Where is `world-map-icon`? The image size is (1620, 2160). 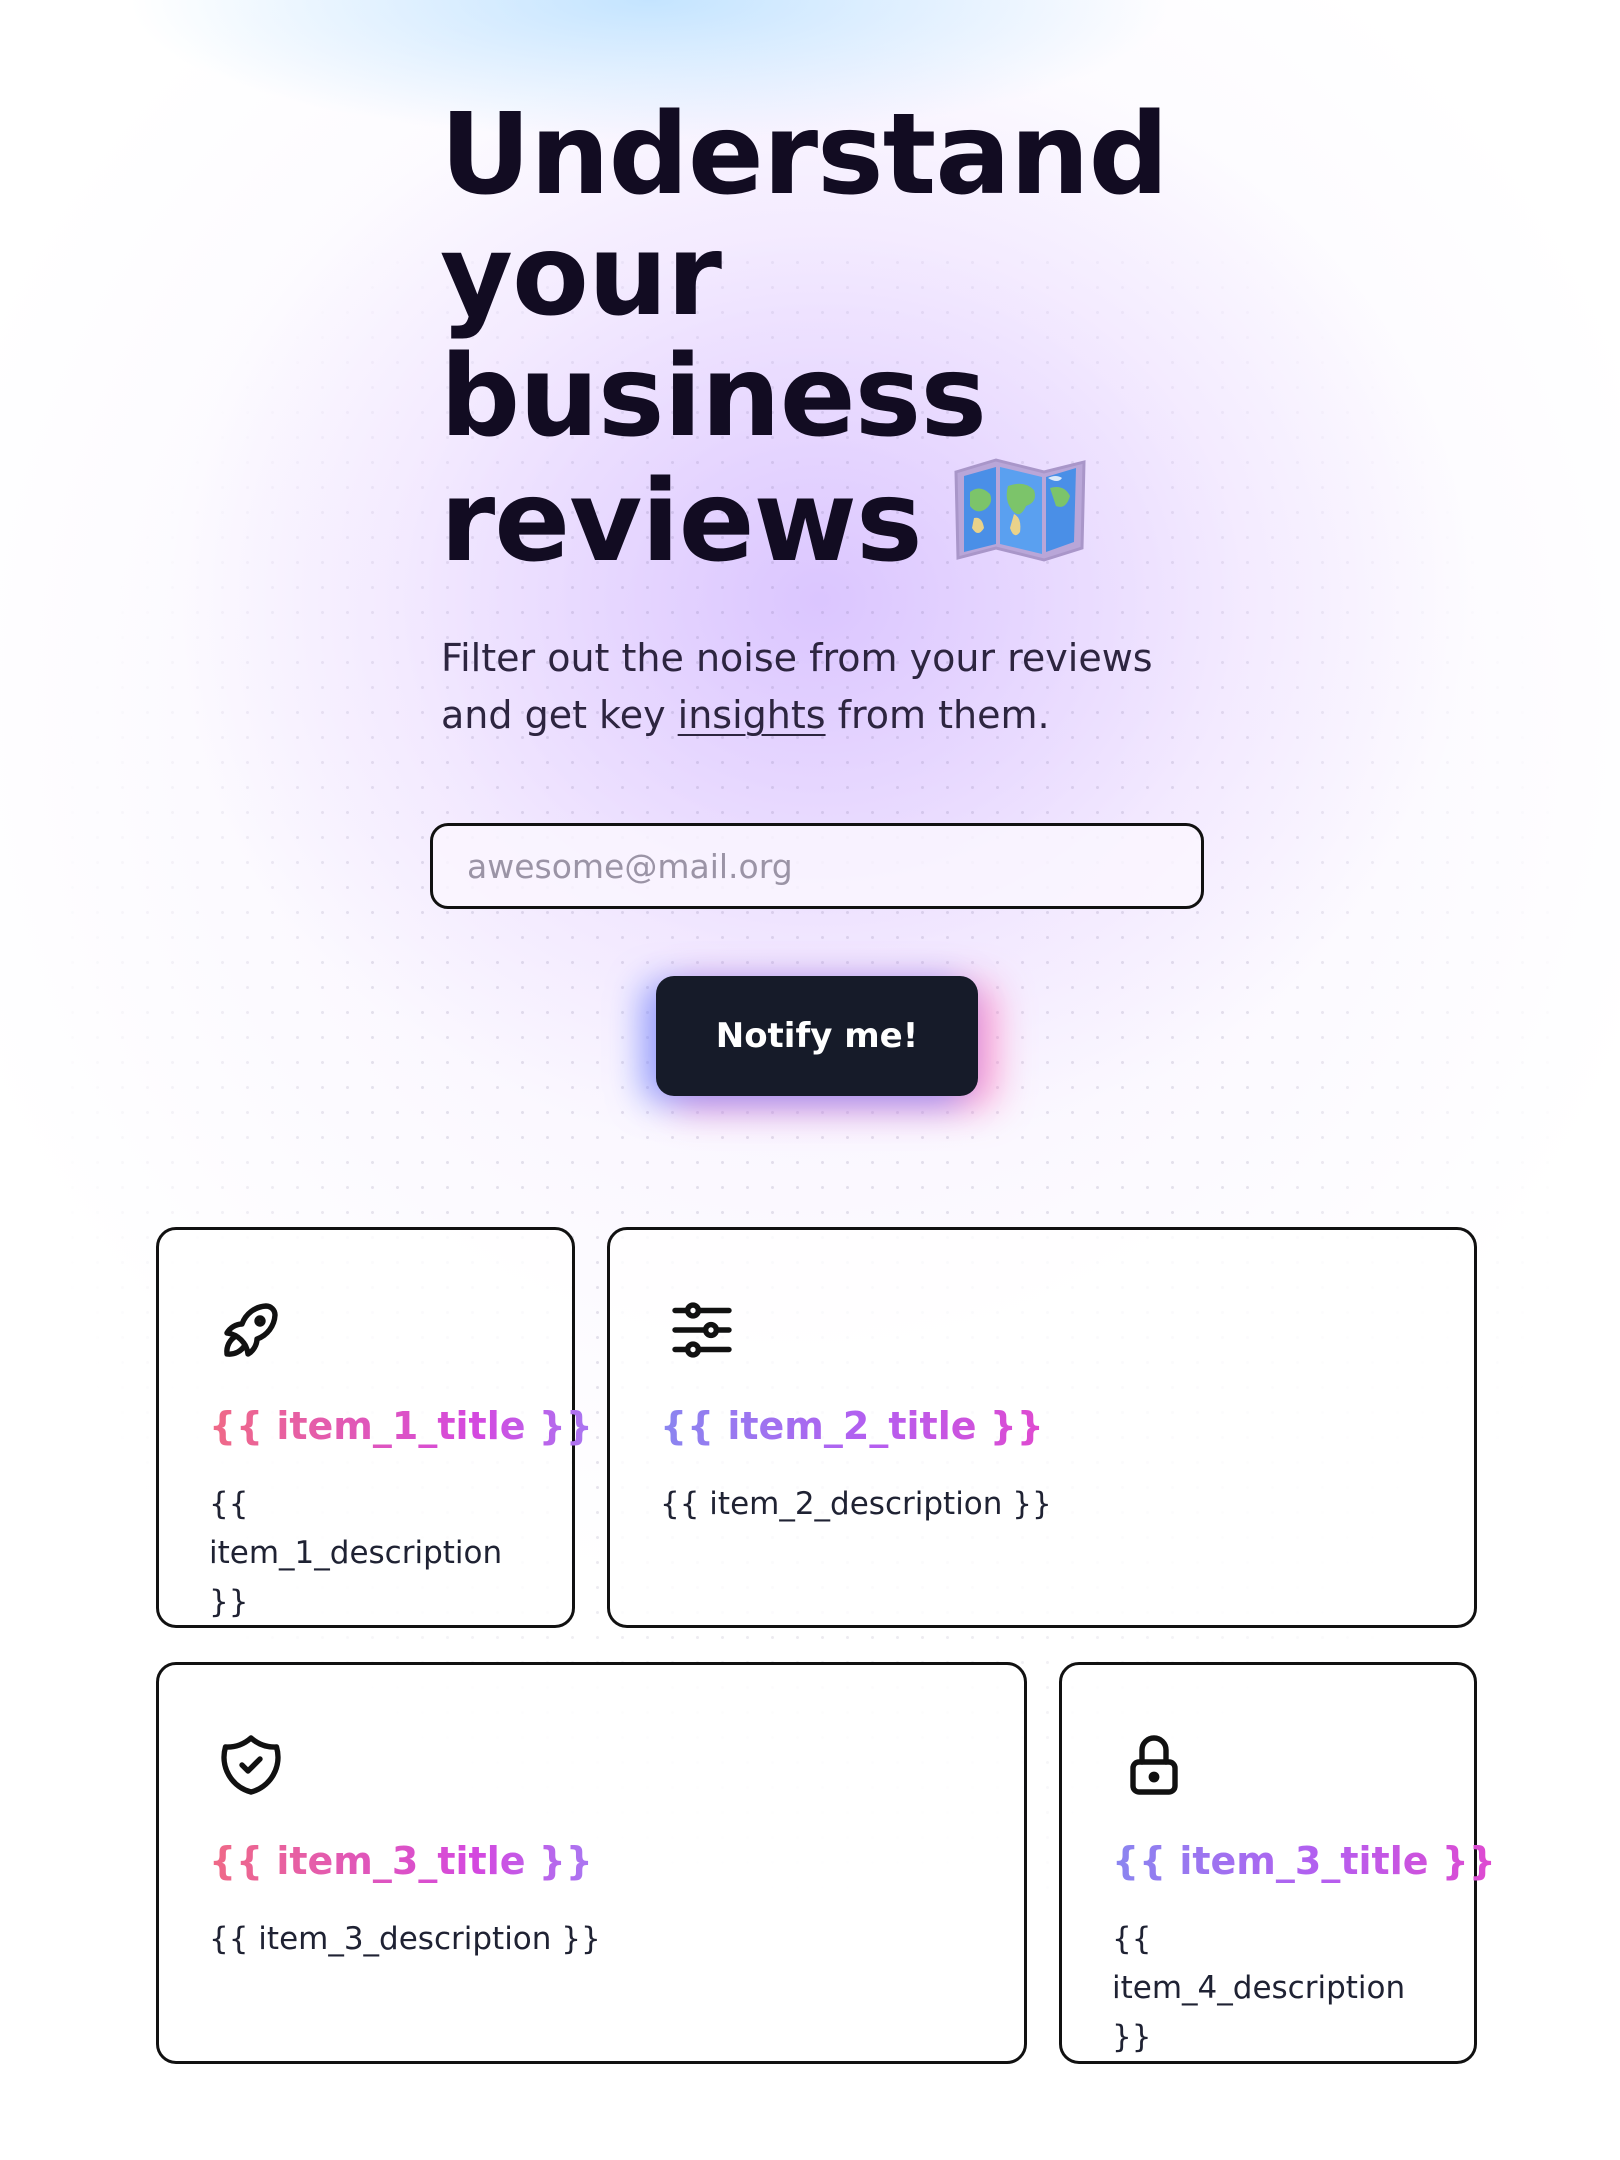
world-map-icon is located at coordinates (1020, 510).